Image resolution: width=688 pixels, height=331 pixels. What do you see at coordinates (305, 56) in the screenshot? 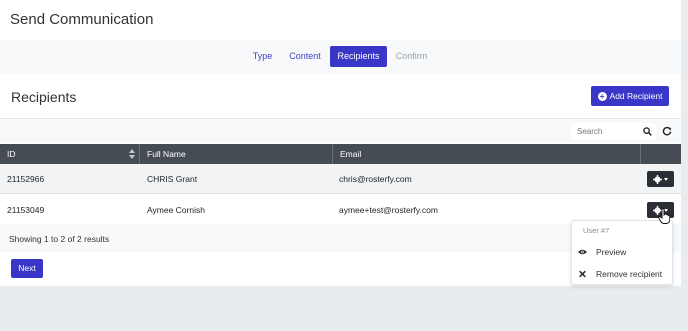
I see `step-content: Content` at bounding box center [305, 56].